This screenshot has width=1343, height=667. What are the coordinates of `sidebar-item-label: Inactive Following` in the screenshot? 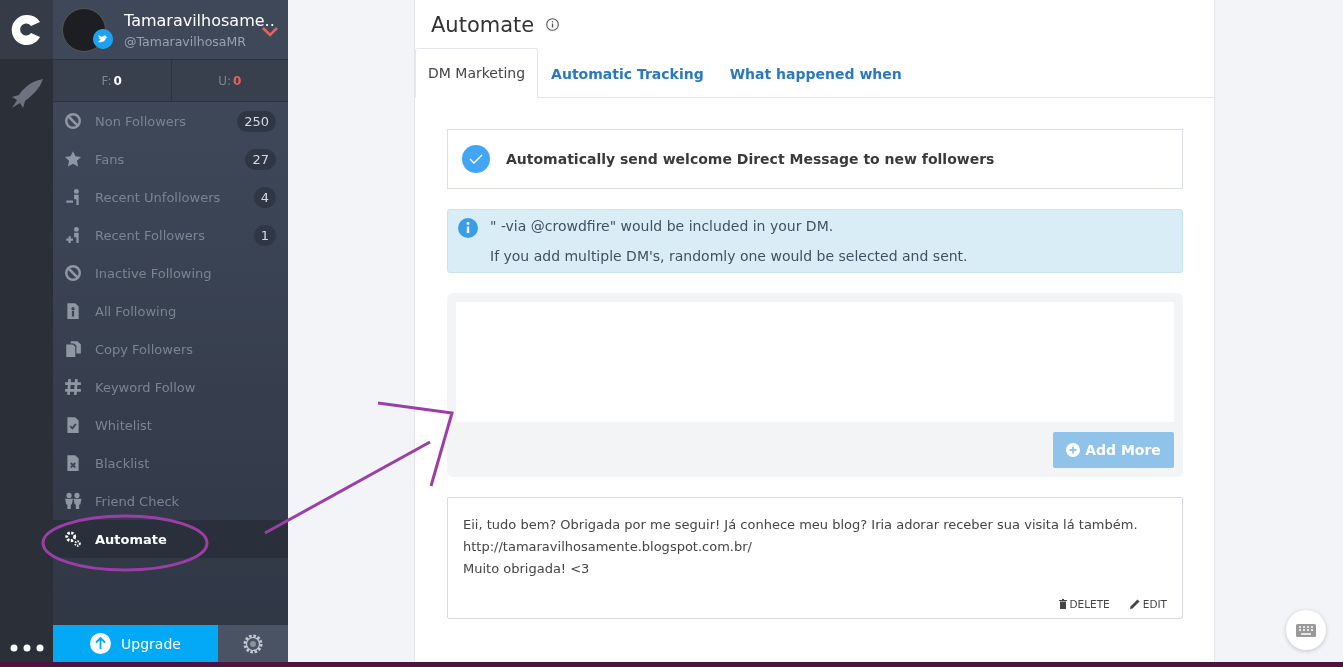 It's located at (154, 273).